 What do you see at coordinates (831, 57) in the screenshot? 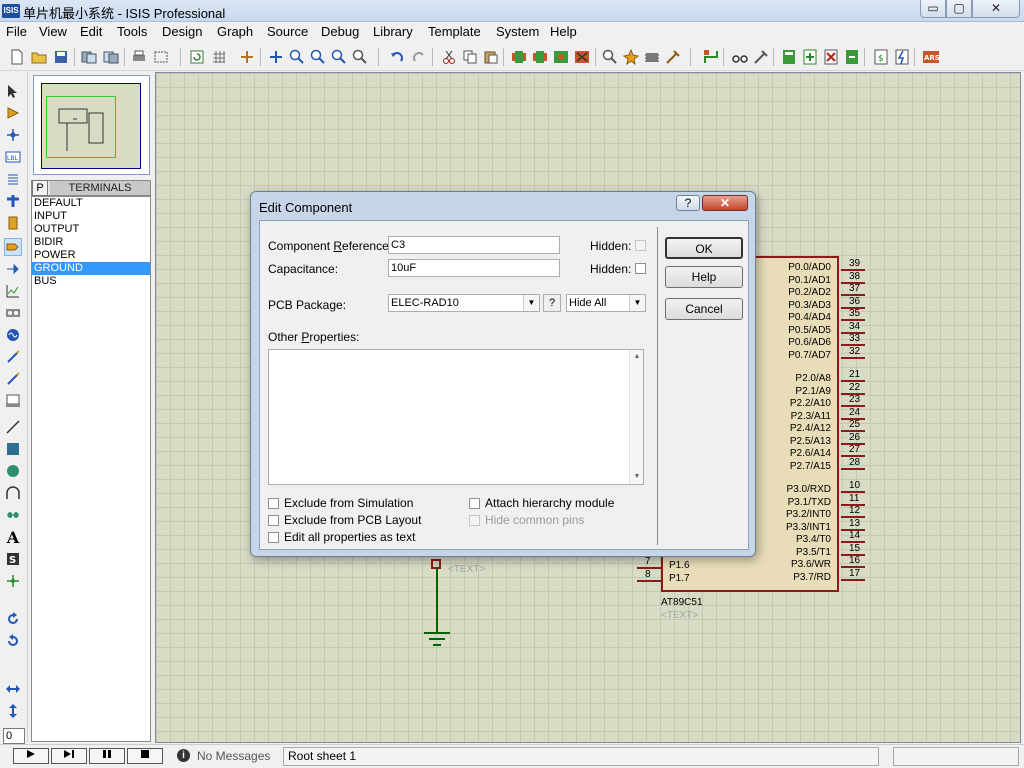
I see `remove-sheet-icon` at bounding box center [831, 57].